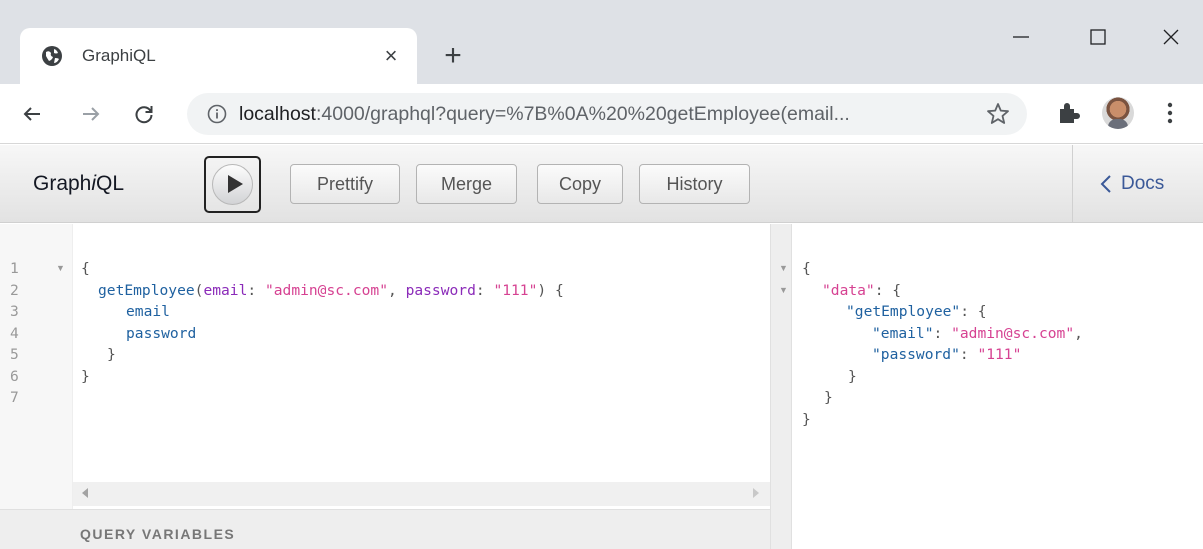 Image resolution: width=1203 pixels, height=549 pixels. I want to click on editor-splitter: ▼ ▼, so click(781, 386).